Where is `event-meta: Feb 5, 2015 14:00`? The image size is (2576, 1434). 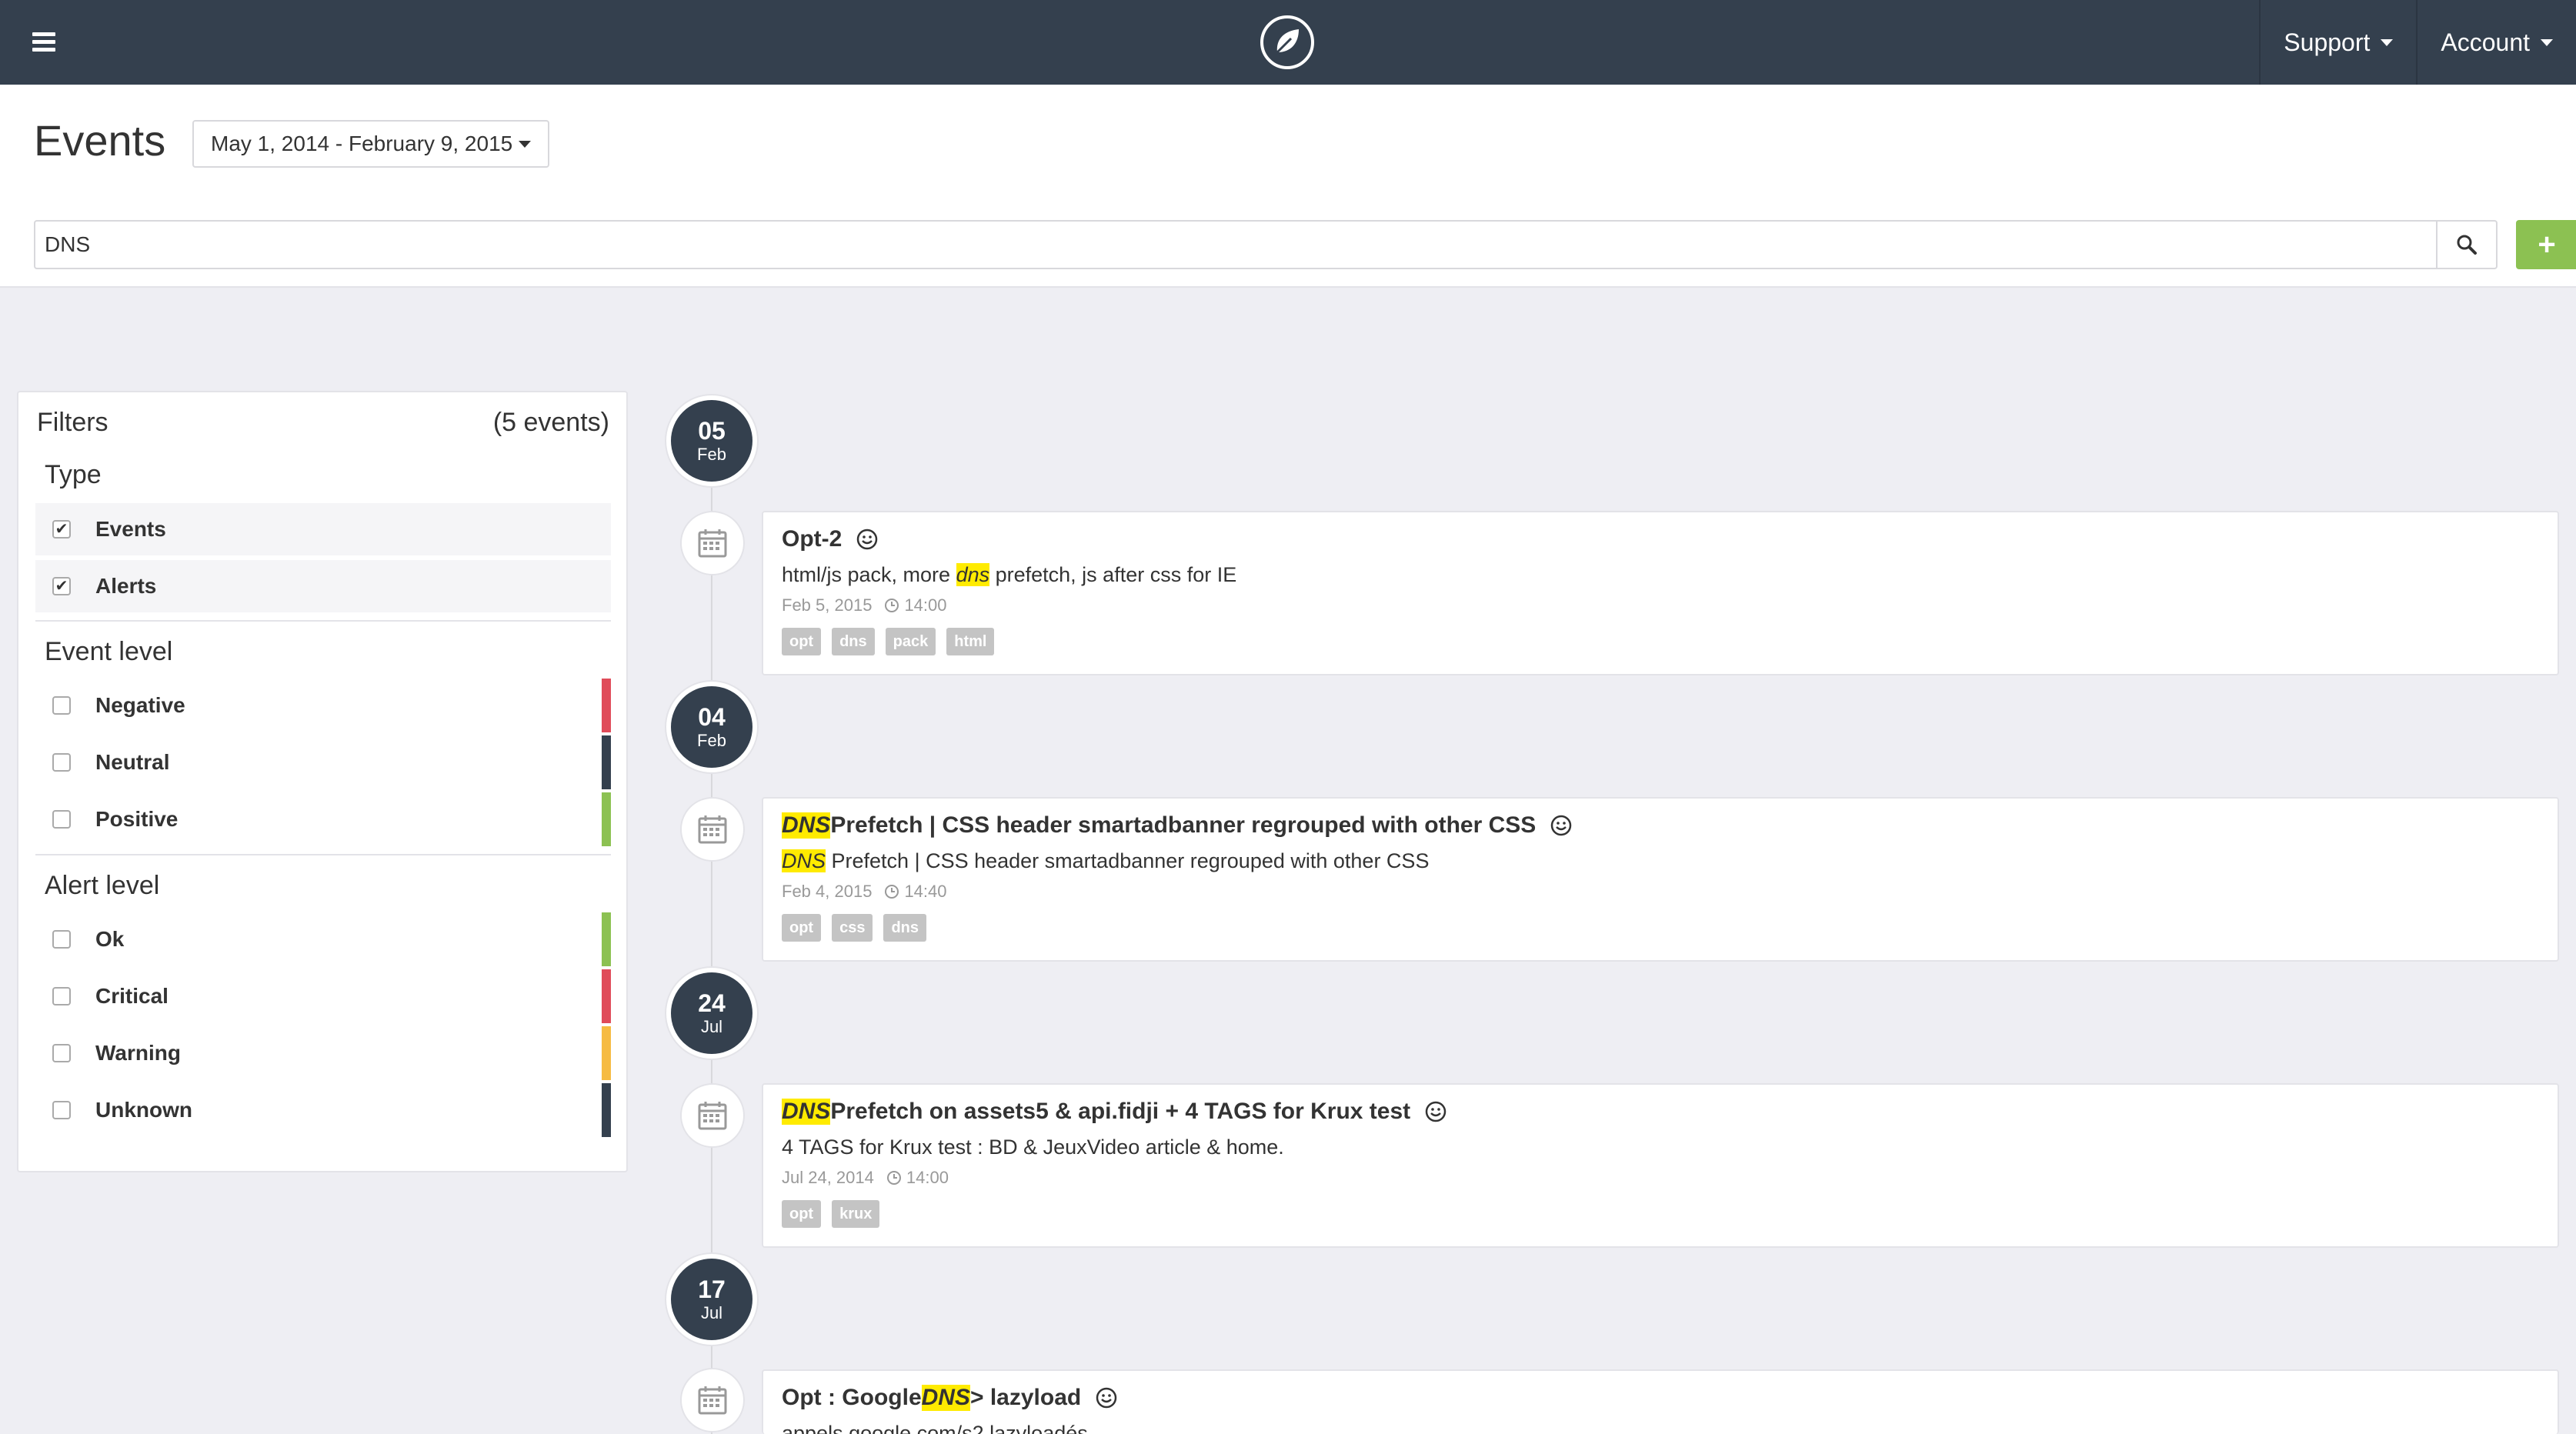 event-meta: Feb 5, 2015 14:00 is located at coordinates (864, 605).